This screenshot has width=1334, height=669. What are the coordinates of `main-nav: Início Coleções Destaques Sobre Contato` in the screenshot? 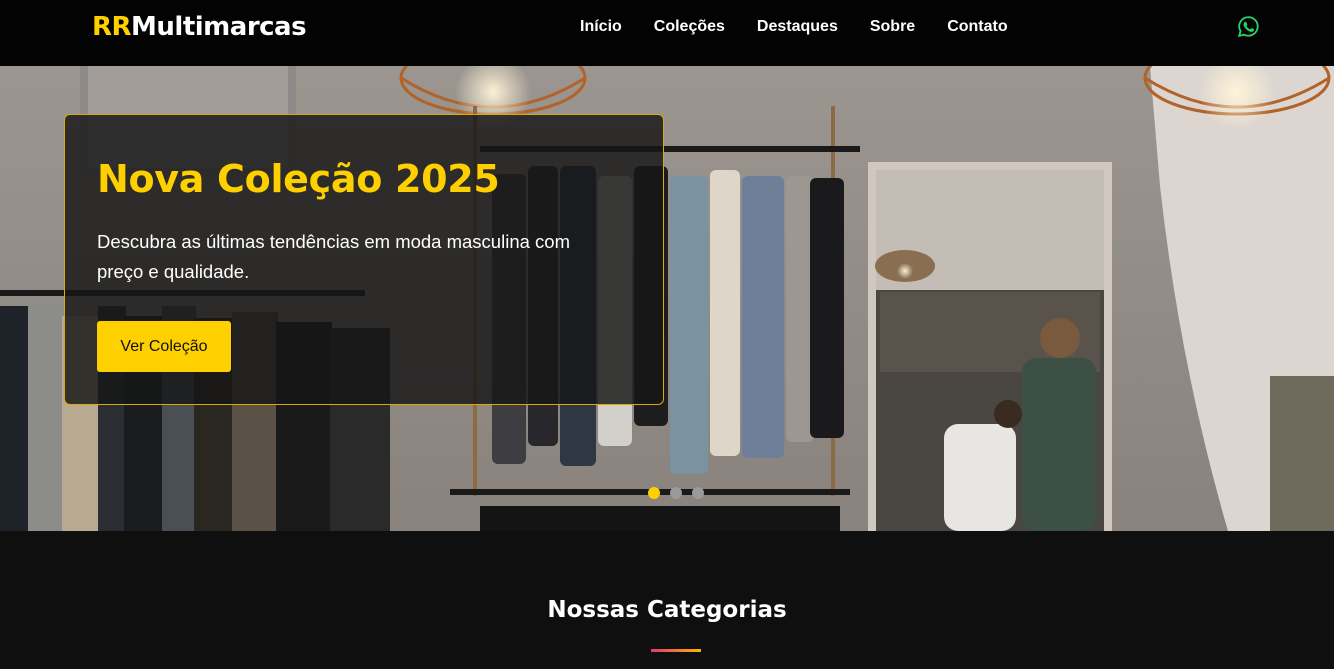 It's located at (794, 27).